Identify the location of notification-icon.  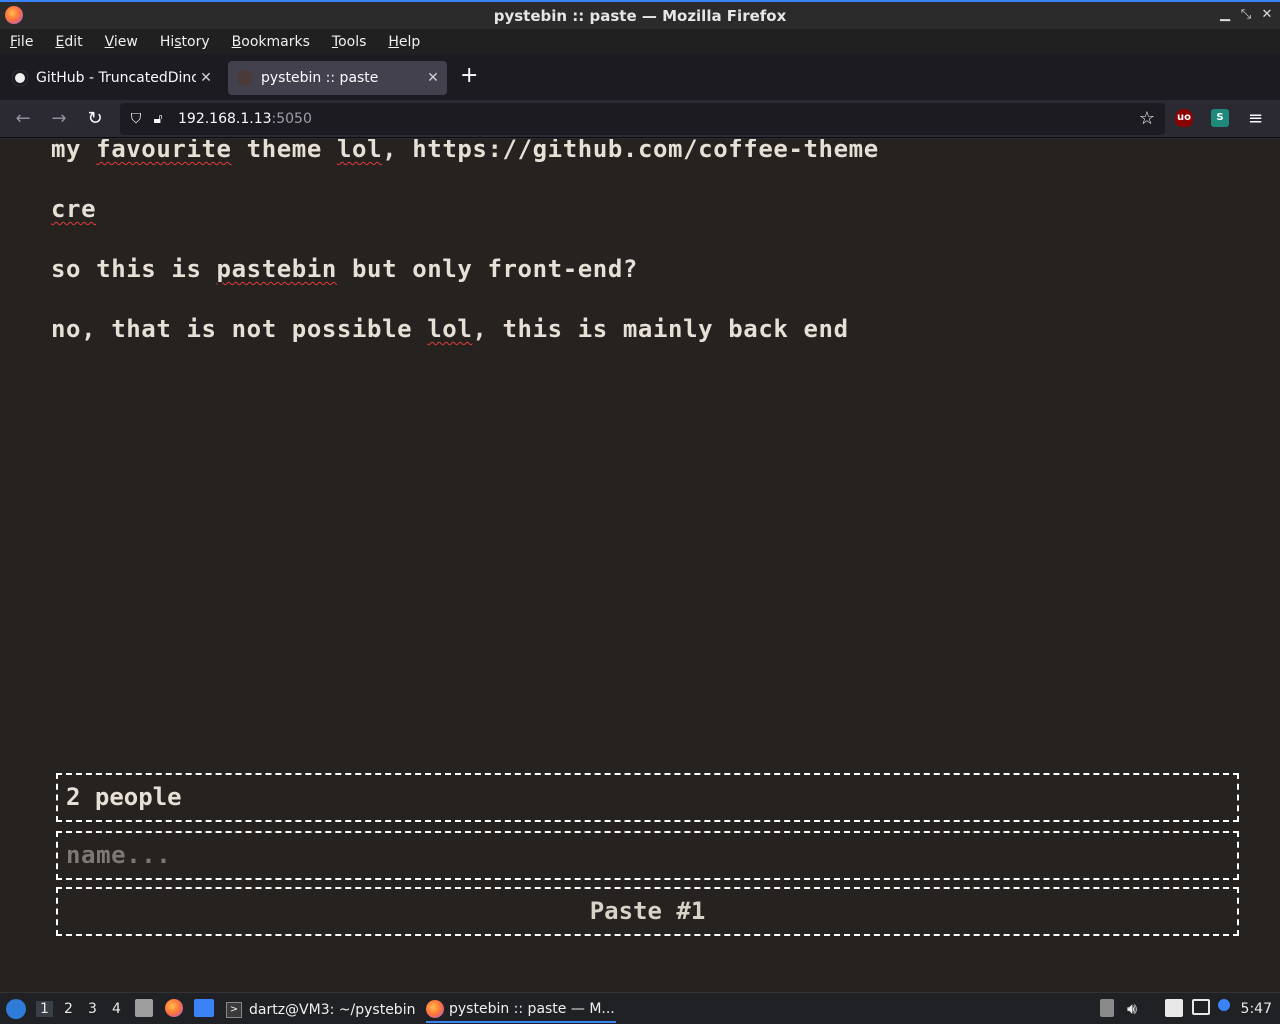
(1224, 1005).